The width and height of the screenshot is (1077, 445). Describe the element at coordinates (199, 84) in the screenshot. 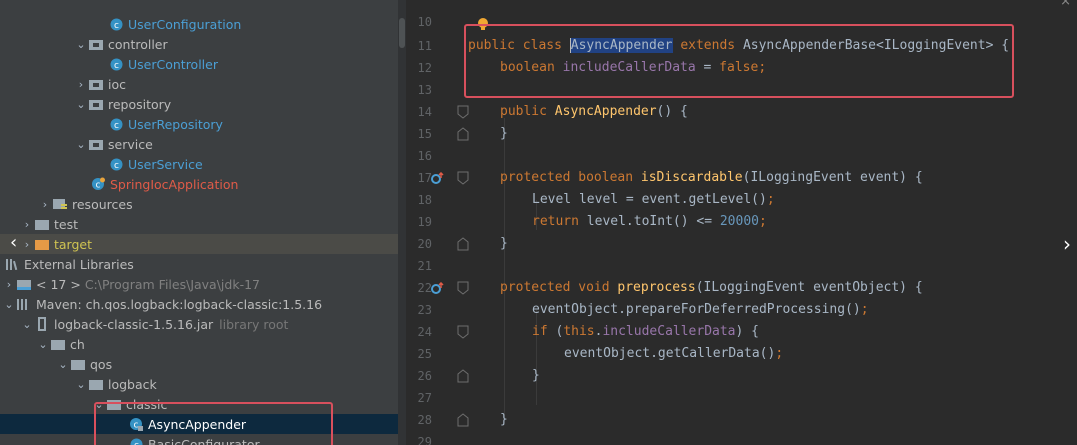

I see `tree-item-ioc: › ioc` at that location.